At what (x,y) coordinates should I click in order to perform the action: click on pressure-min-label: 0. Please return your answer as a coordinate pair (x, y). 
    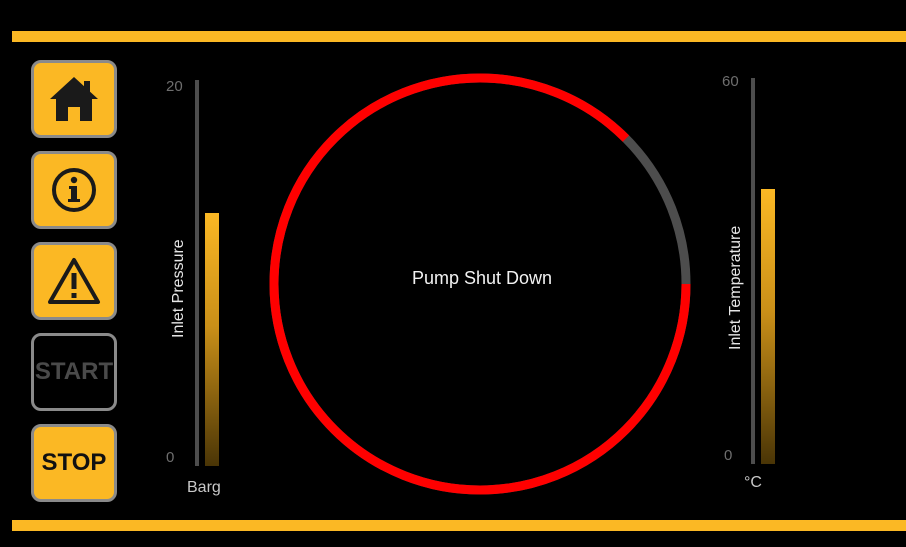
    Looking at the image, I should click on (170, 457).